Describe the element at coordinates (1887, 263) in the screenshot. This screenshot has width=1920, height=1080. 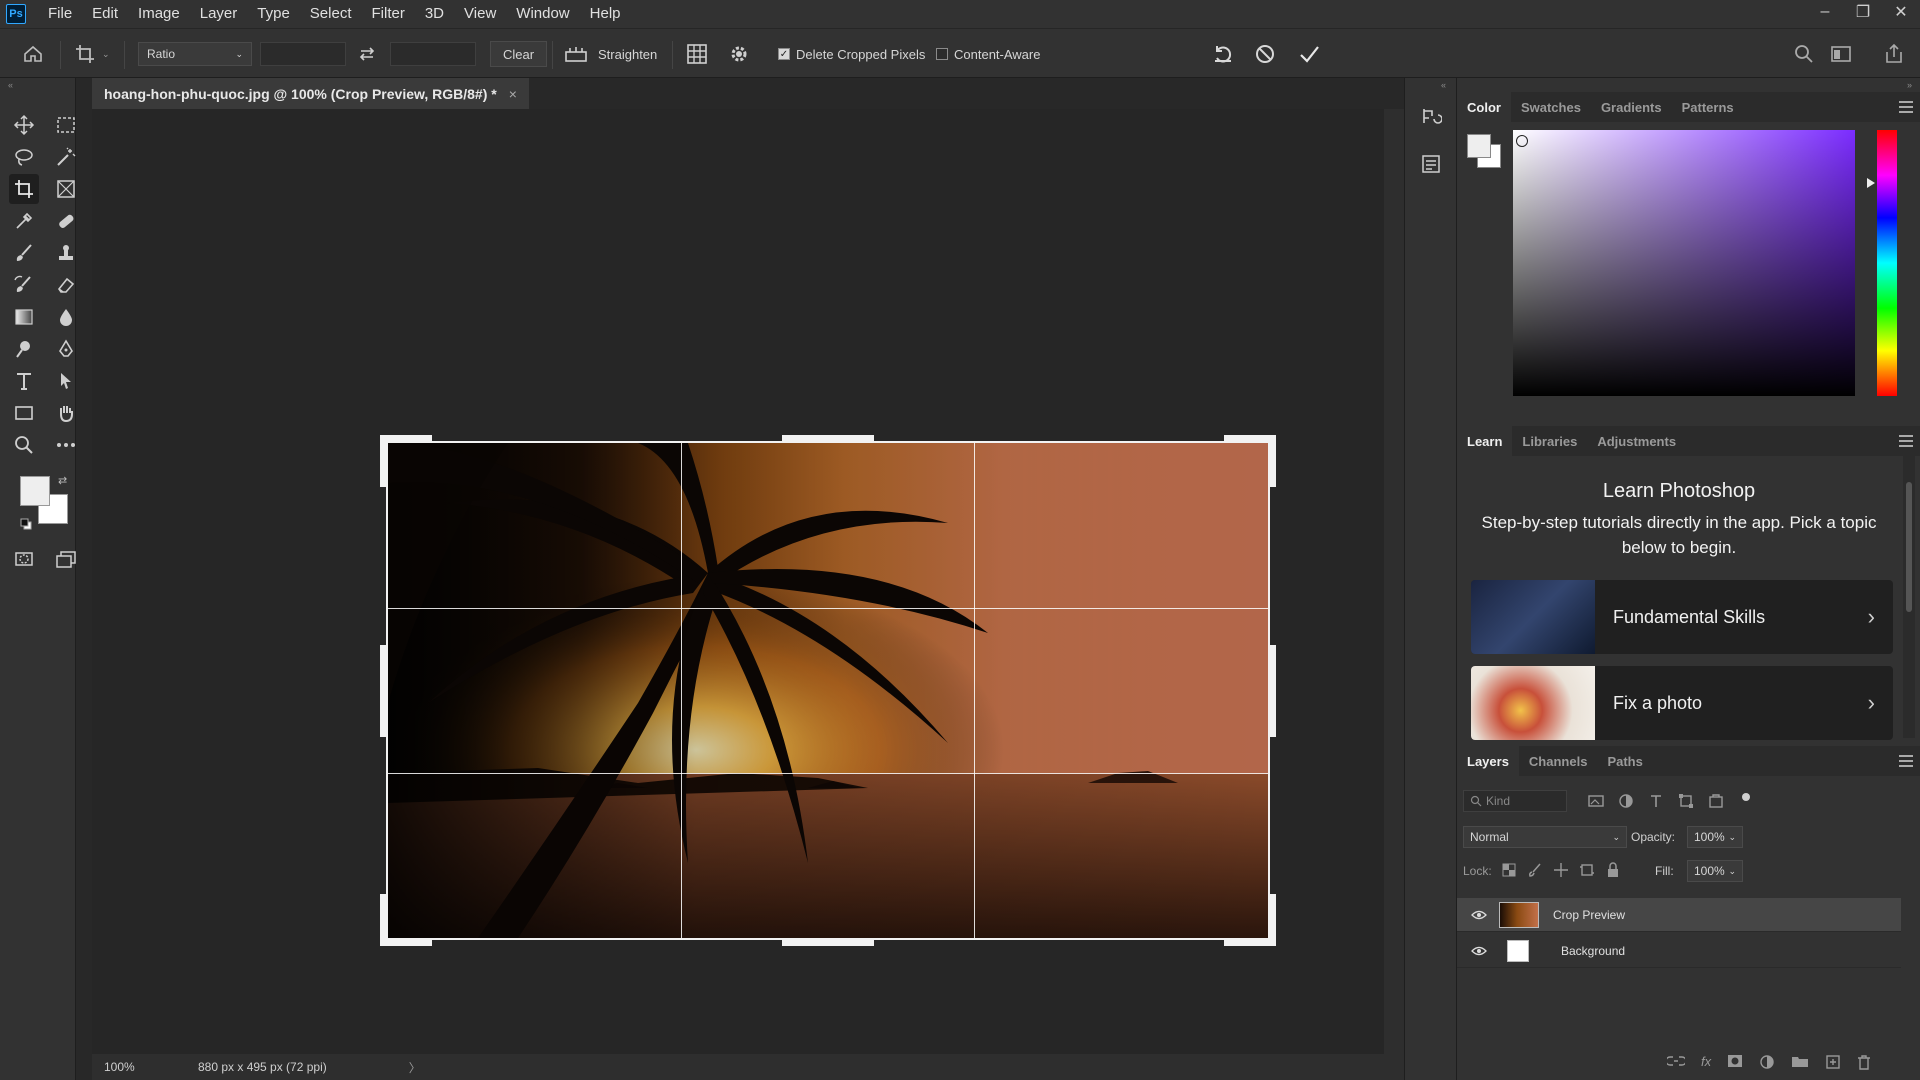
I see `hue-slider` at that location.